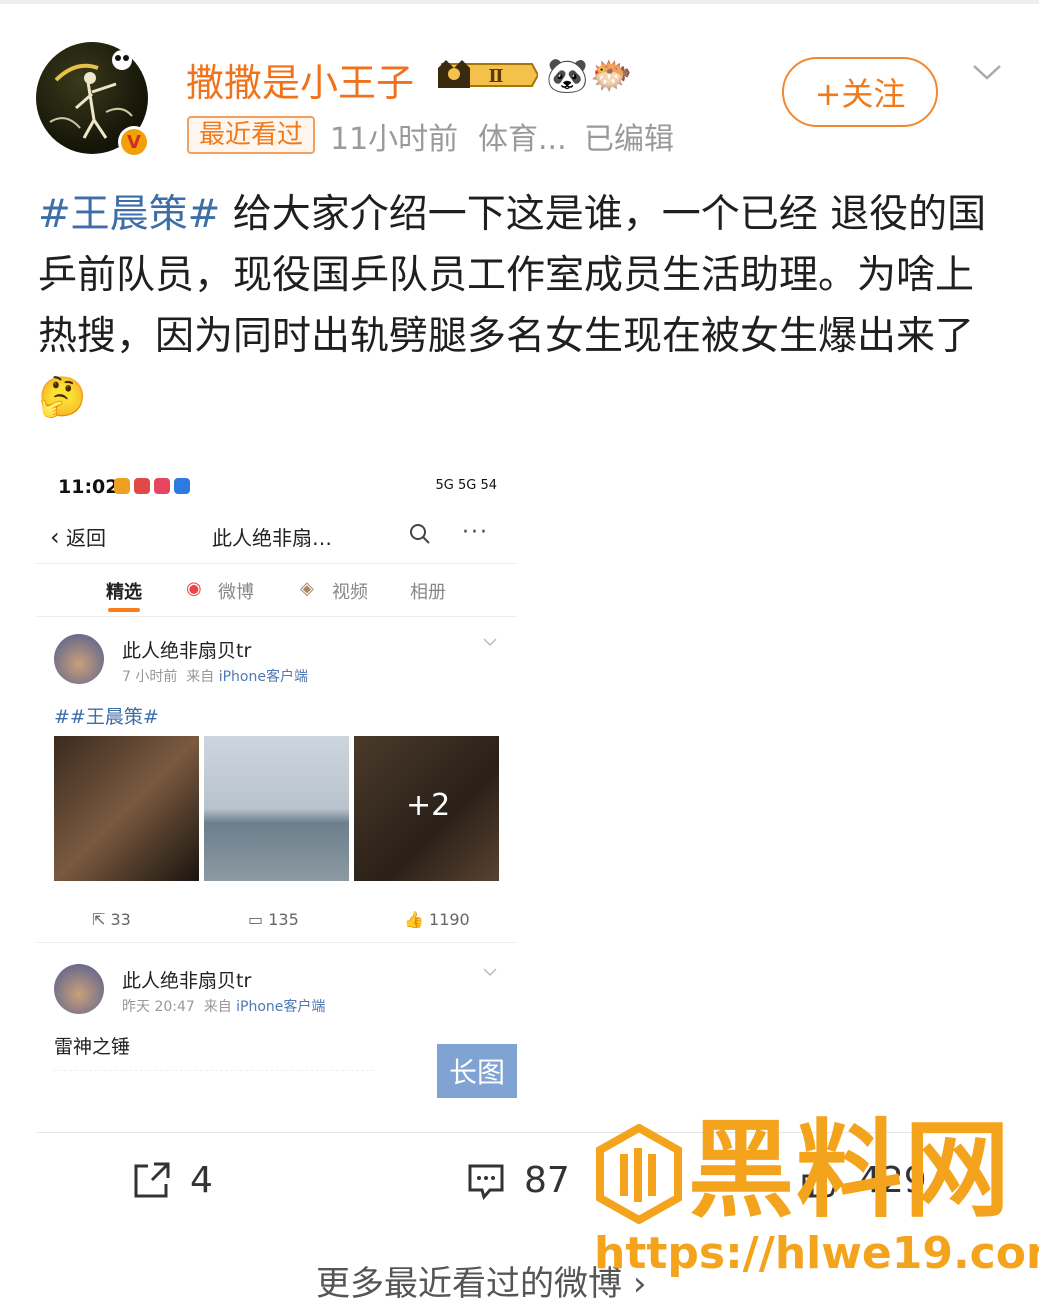  Describe the element at coordinates (85, 538) in the screenshot. I see `back-label: 返回` at that location.